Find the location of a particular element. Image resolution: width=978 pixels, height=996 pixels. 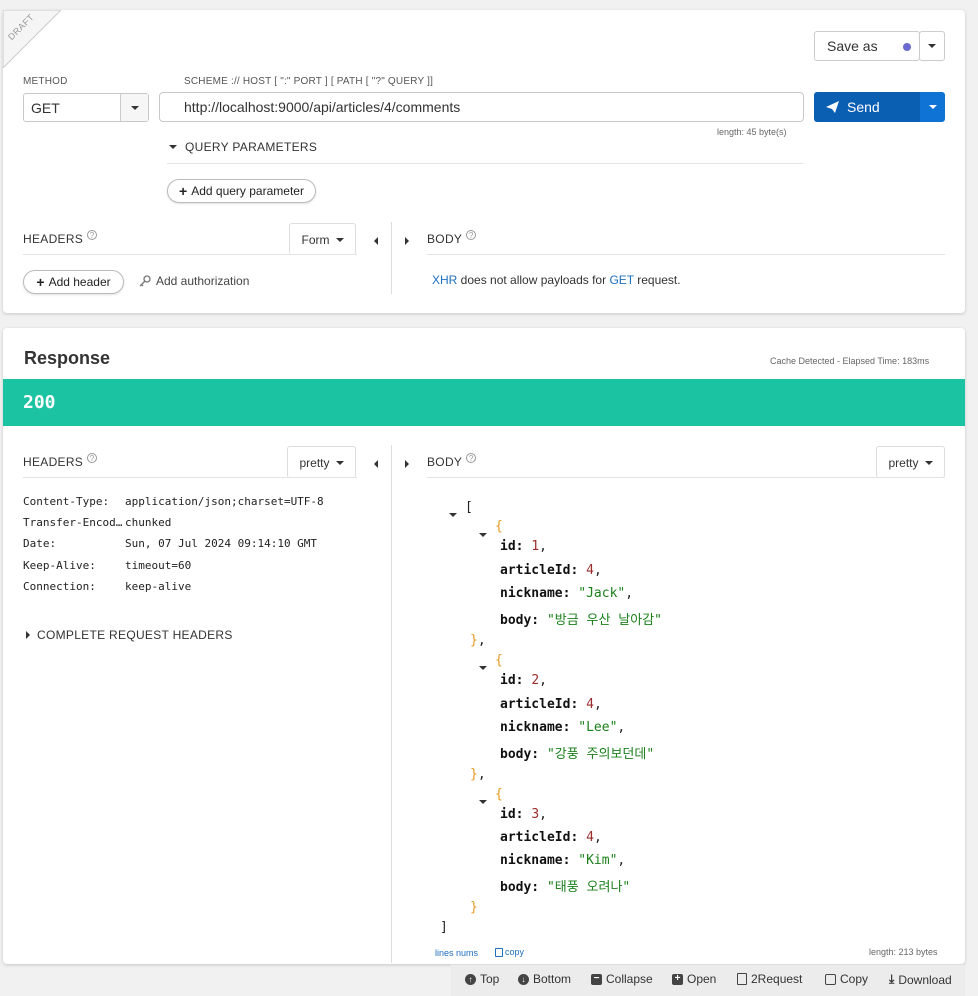

complete-headers-toggle: COMPLETE REQUEST HEADERS is located at coordinates (129, 635).